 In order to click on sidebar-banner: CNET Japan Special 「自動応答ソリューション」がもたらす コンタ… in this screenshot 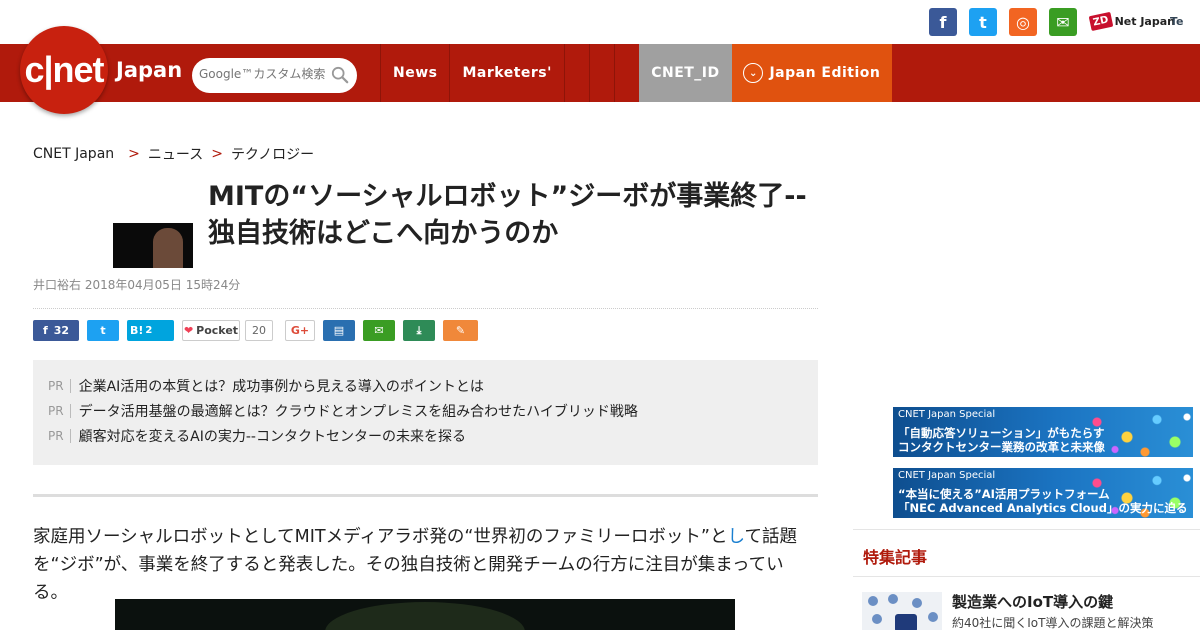, I will do `click(1043, 432)`.